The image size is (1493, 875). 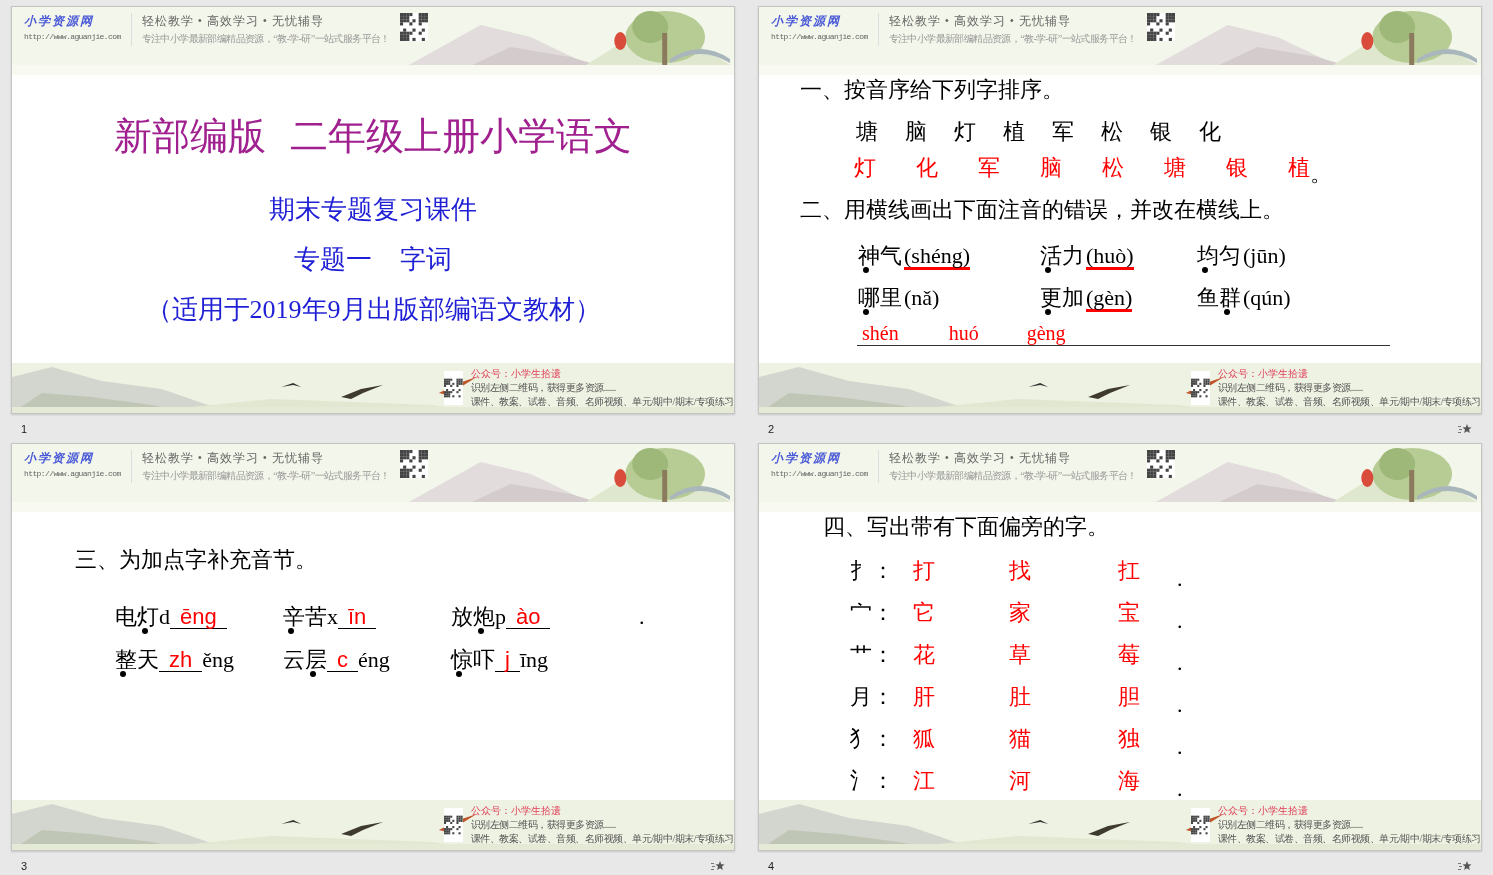 What do you see at coordinates (305, 617) in the screenshot?
I see `word: 辛苦` at bounding box center [305, 617].